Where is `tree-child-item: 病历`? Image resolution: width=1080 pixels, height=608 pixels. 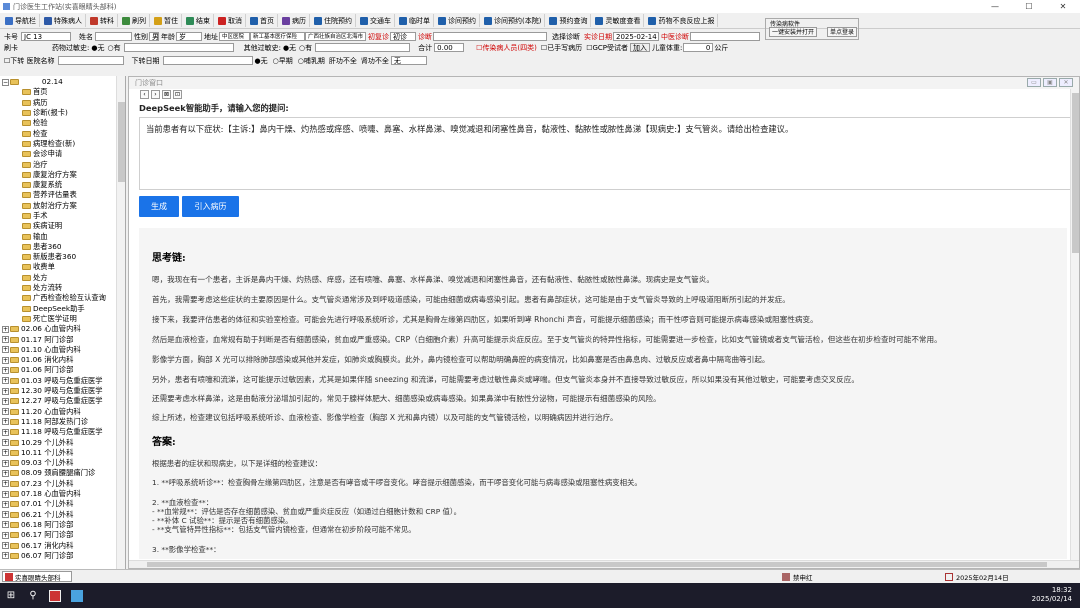 tree-child-item: 病历 is located at coordinates (62, 103).